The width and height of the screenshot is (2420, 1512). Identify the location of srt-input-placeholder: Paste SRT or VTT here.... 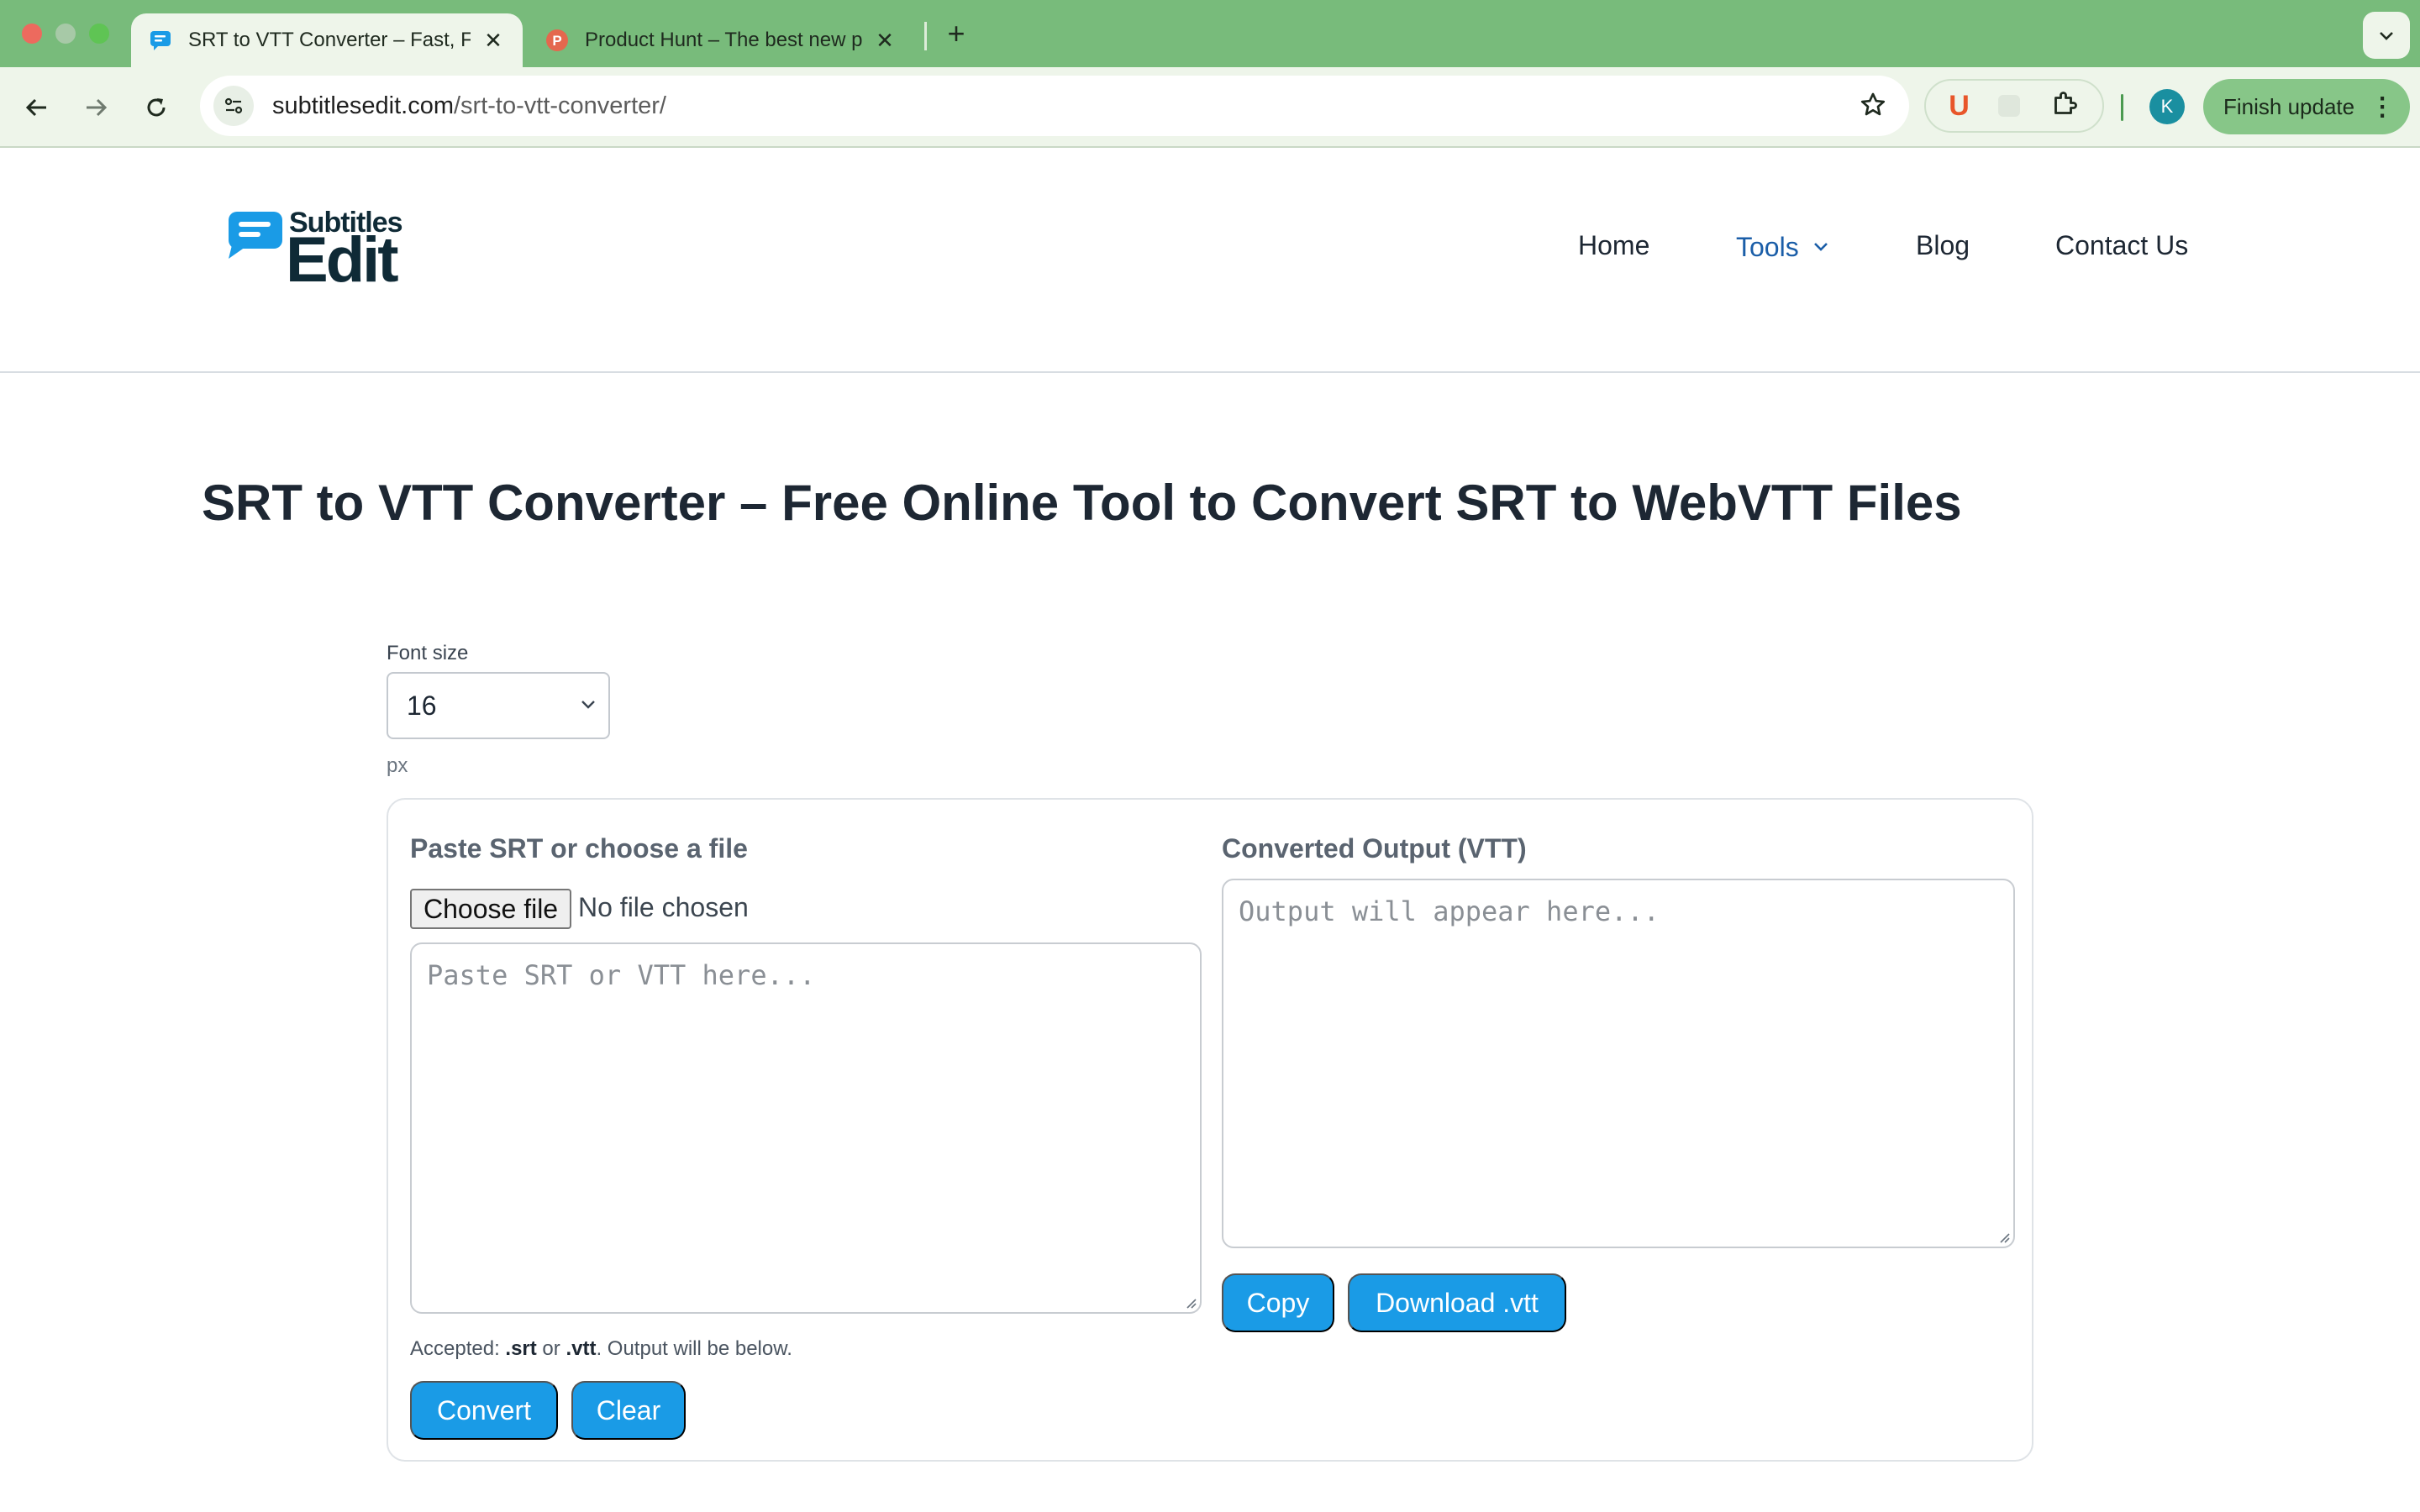
(621, 975).